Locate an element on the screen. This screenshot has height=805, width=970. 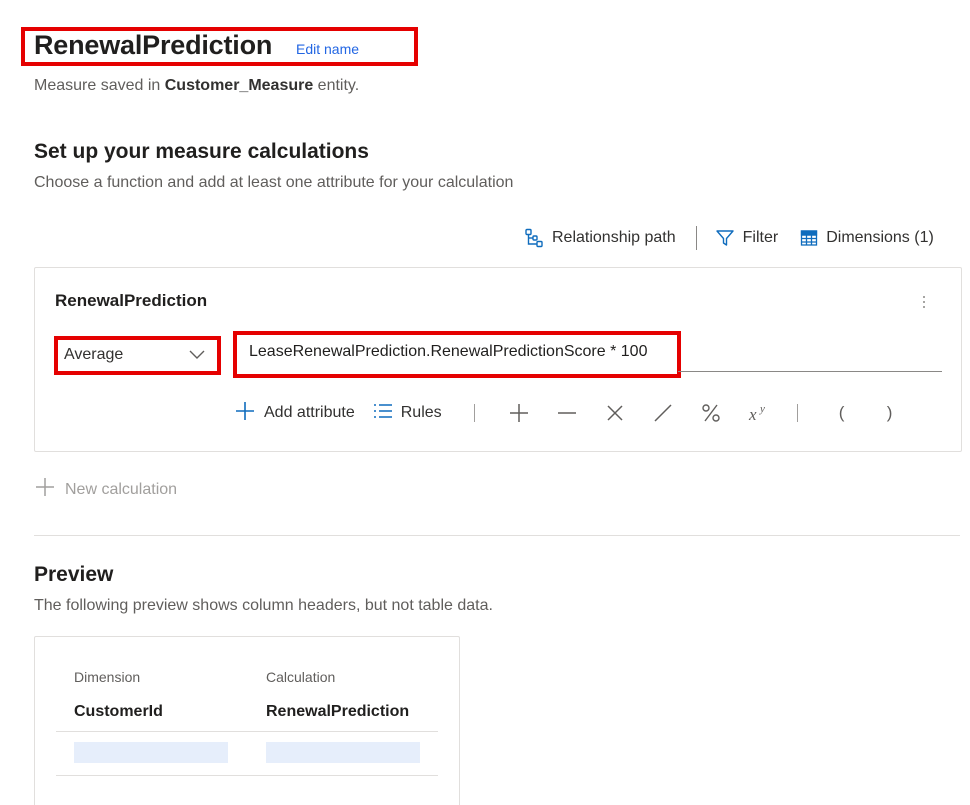
dimensions-label: Dimensions (1) is located at coordinates (880, 237).